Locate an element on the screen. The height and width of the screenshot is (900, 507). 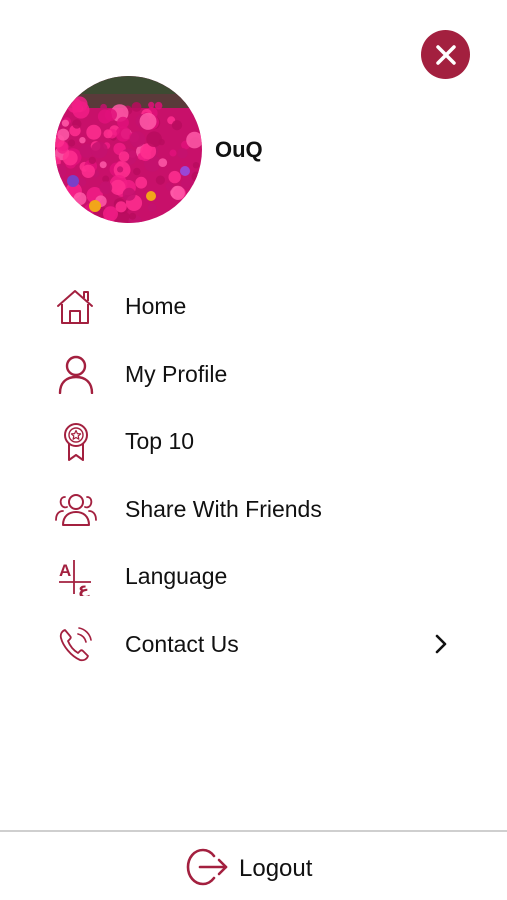
menu-item-language: A ع Language is located at coordinates (253, 574).